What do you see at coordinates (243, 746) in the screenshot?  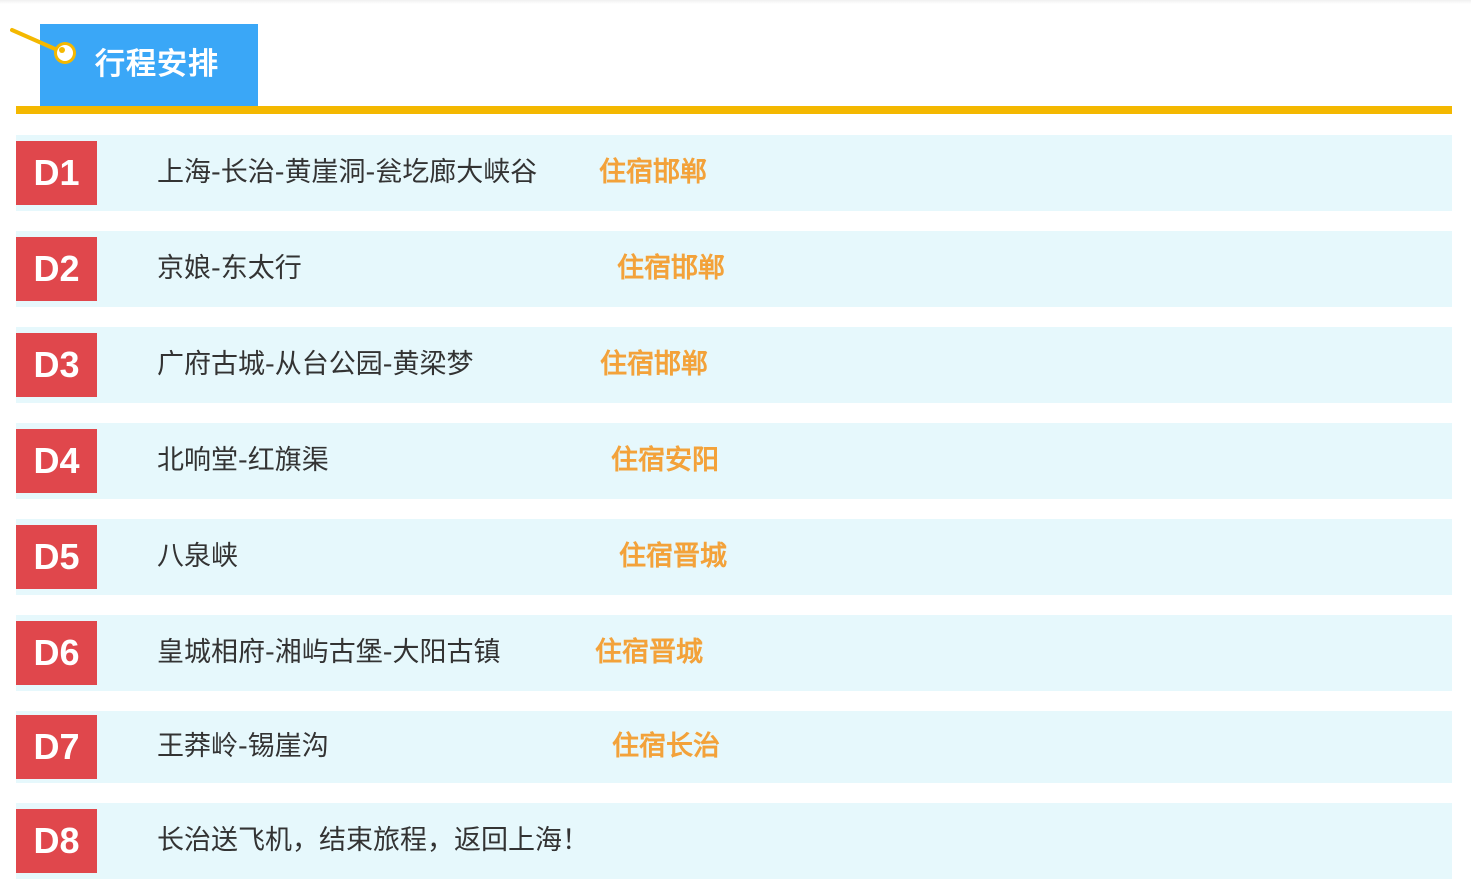 I see `day-route: 王莽岭-锡崖沟` at bounding box center [243, 746].